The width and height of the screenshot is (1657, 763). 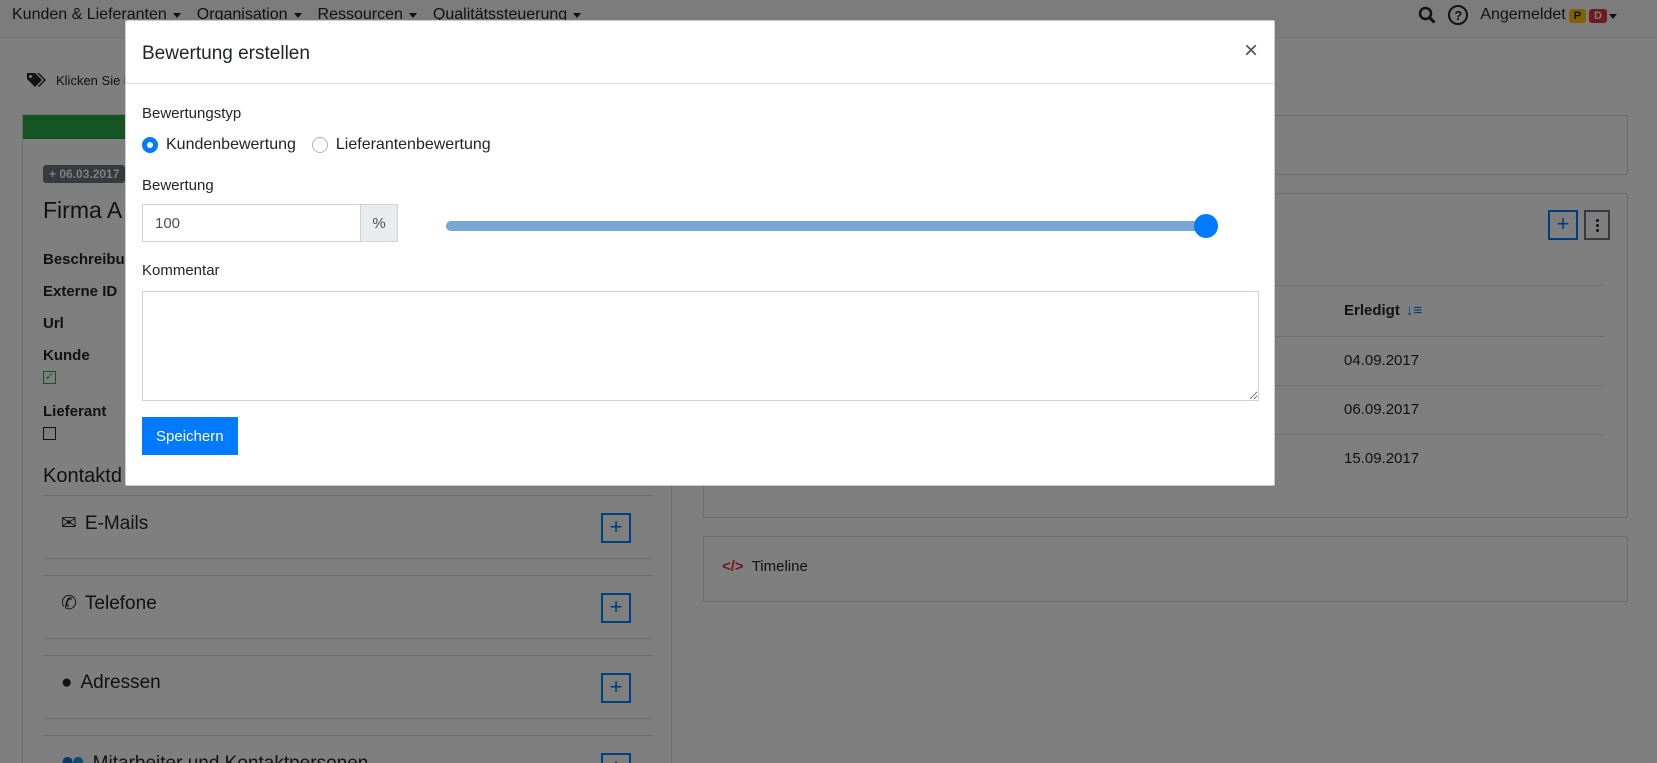 I want to click on slider-thumb, so click(x=1206, y=226).